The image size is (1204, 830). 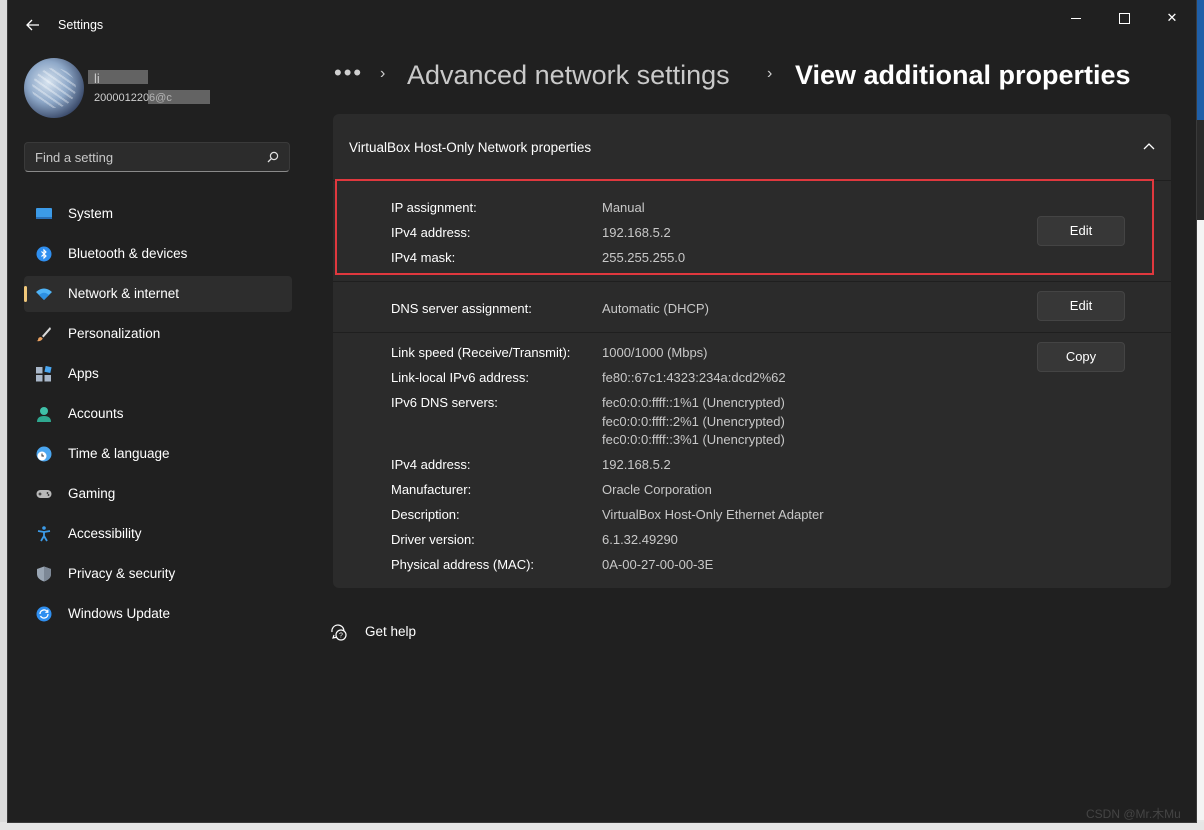 I want to click on sidebar-item-accounts: Accounts, so click(x=158, y=414).